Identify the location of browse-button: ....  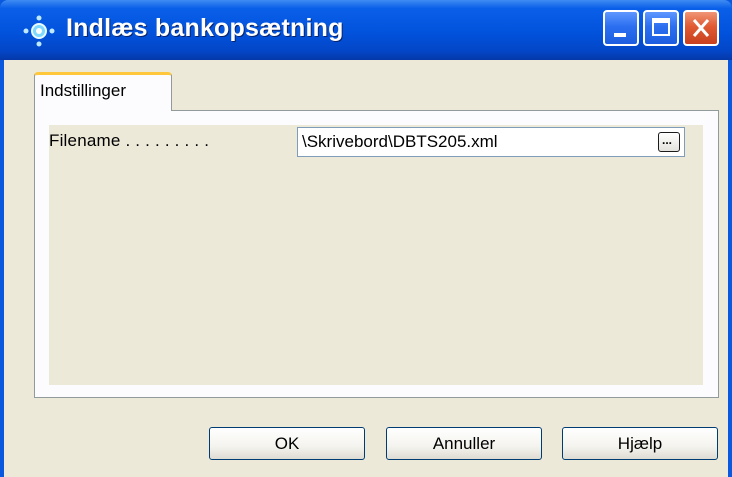
(669, 142).